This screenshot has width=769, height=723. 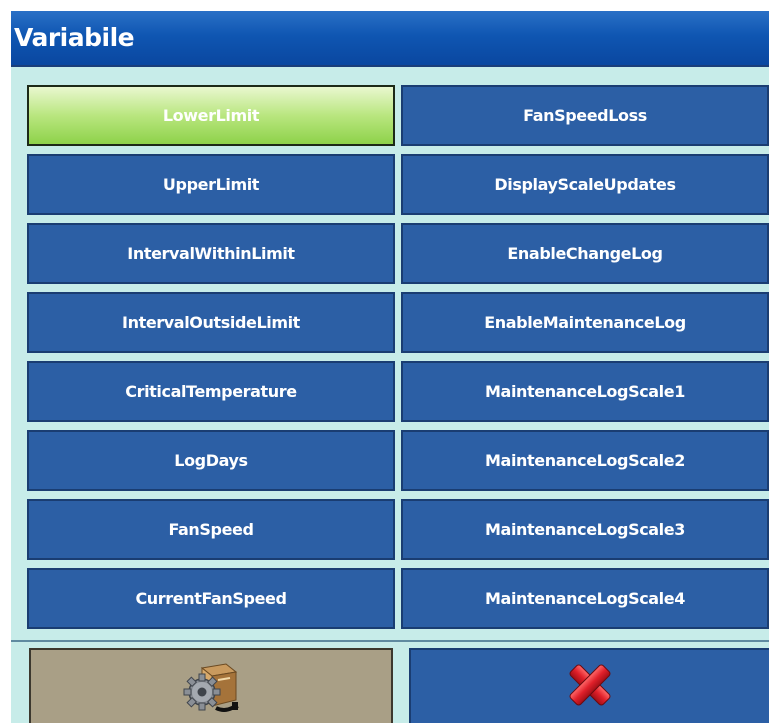 What do you see at coordinates (211, 184) in the screenshot?
I see `variable-button-upper-limit: UpperLimit` at bounding box center [211, 184].